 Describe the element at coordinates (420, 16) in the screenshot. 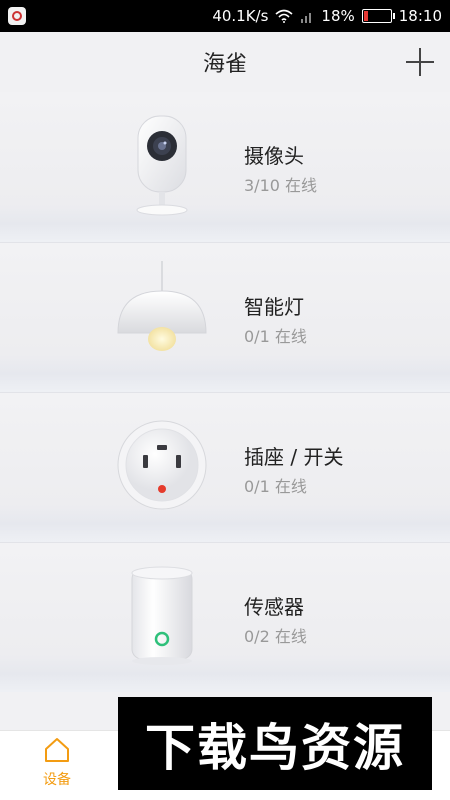

I see `clock: 18:10` at that location.